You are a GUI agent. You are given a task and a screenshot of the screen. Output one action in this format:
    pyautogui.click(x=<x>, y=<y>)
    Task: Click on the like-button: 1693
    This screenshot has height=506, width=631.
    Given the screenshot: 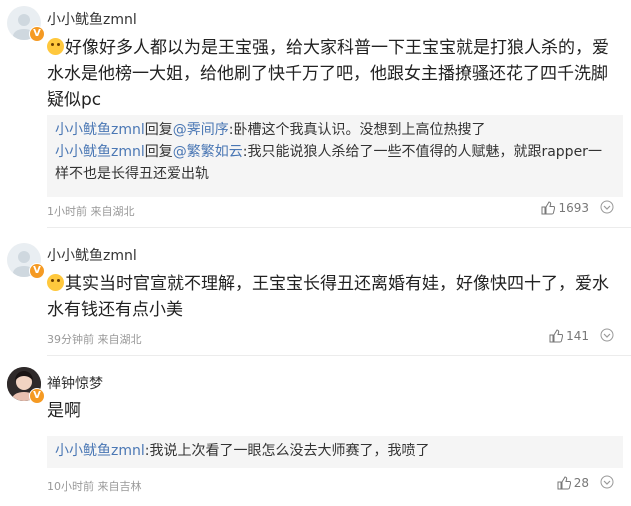 What is the action you would take?
    pyautogui.click(x=565, y=208)
    